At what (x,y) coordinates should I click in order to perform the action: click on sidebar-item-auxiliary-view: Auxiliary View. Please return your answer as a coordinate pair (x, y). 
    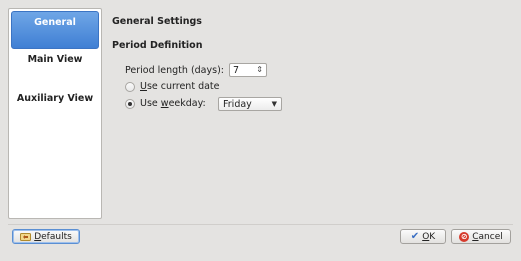
    Looking at the image, I should click on (55, 98).